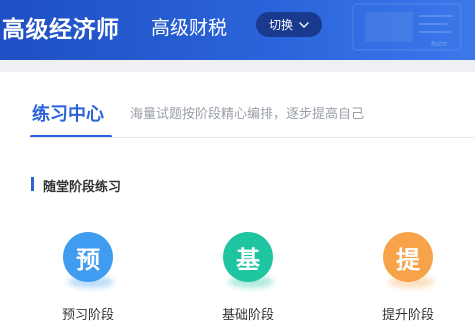 Image resolution: width=475 pixels, height=325 pixels. What do you see at coordinates (248, 257) in the screenshot?
I see `stage-basic-icon: 基` at bounding box center [248, 257].